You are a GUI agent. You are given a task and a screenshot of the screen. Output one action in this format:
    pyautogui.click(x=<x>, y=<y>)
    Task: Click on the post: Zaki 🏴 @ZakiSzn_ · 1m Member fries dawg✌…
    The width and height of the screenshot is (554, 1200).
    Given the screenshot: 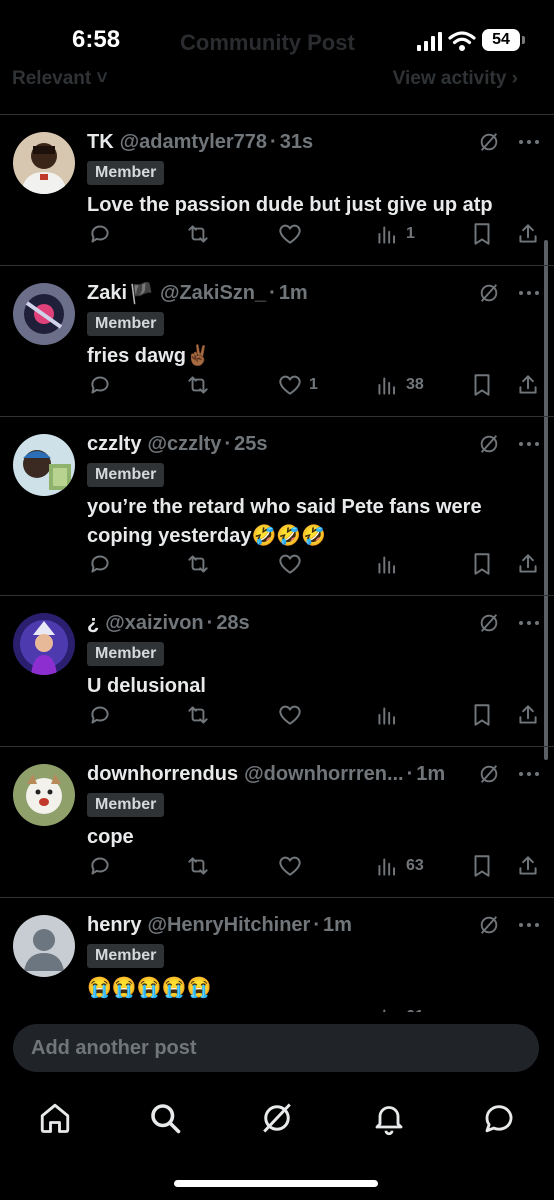 What is the action you would take?
    pyautogui.click(x=277, y=340)
    